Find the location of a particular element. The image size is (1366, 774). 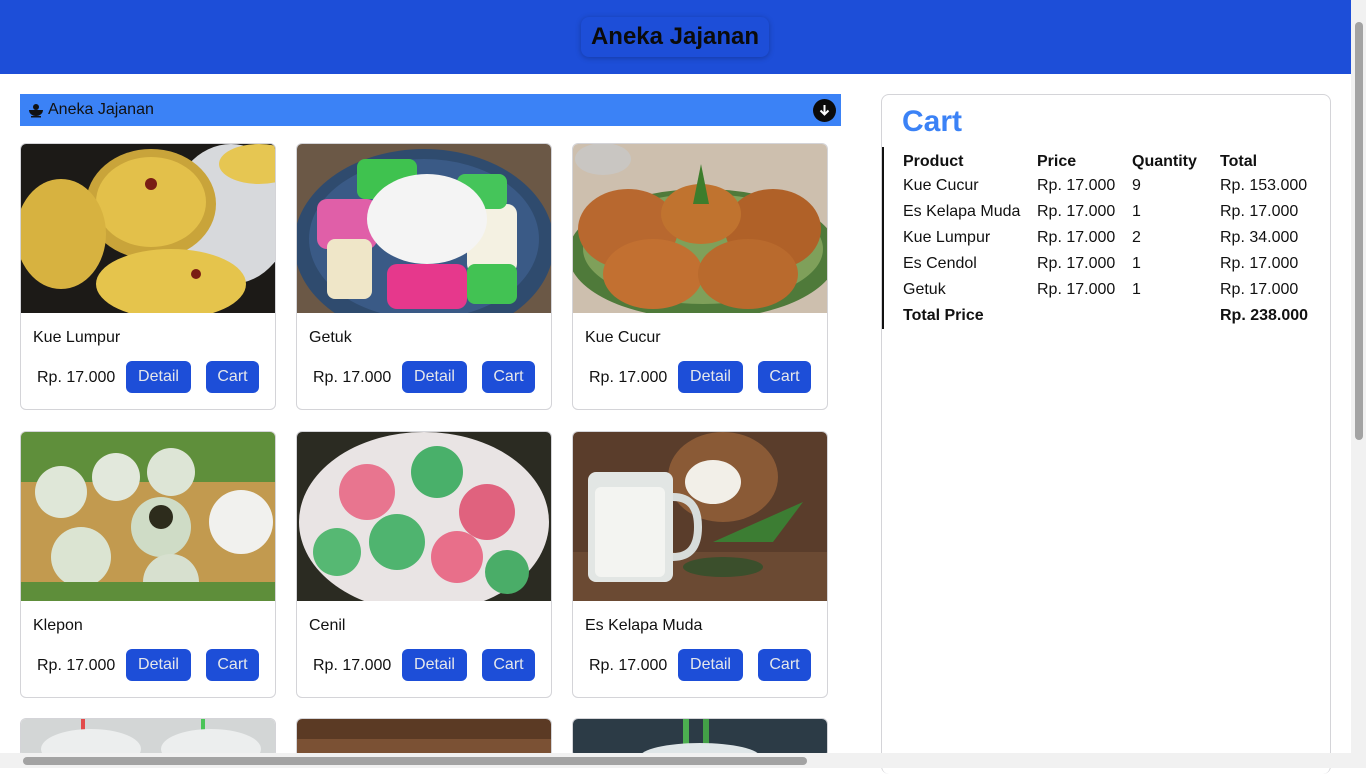

cart-cell-total: Rp. 34.000 is located at coordinates (1259, 237).